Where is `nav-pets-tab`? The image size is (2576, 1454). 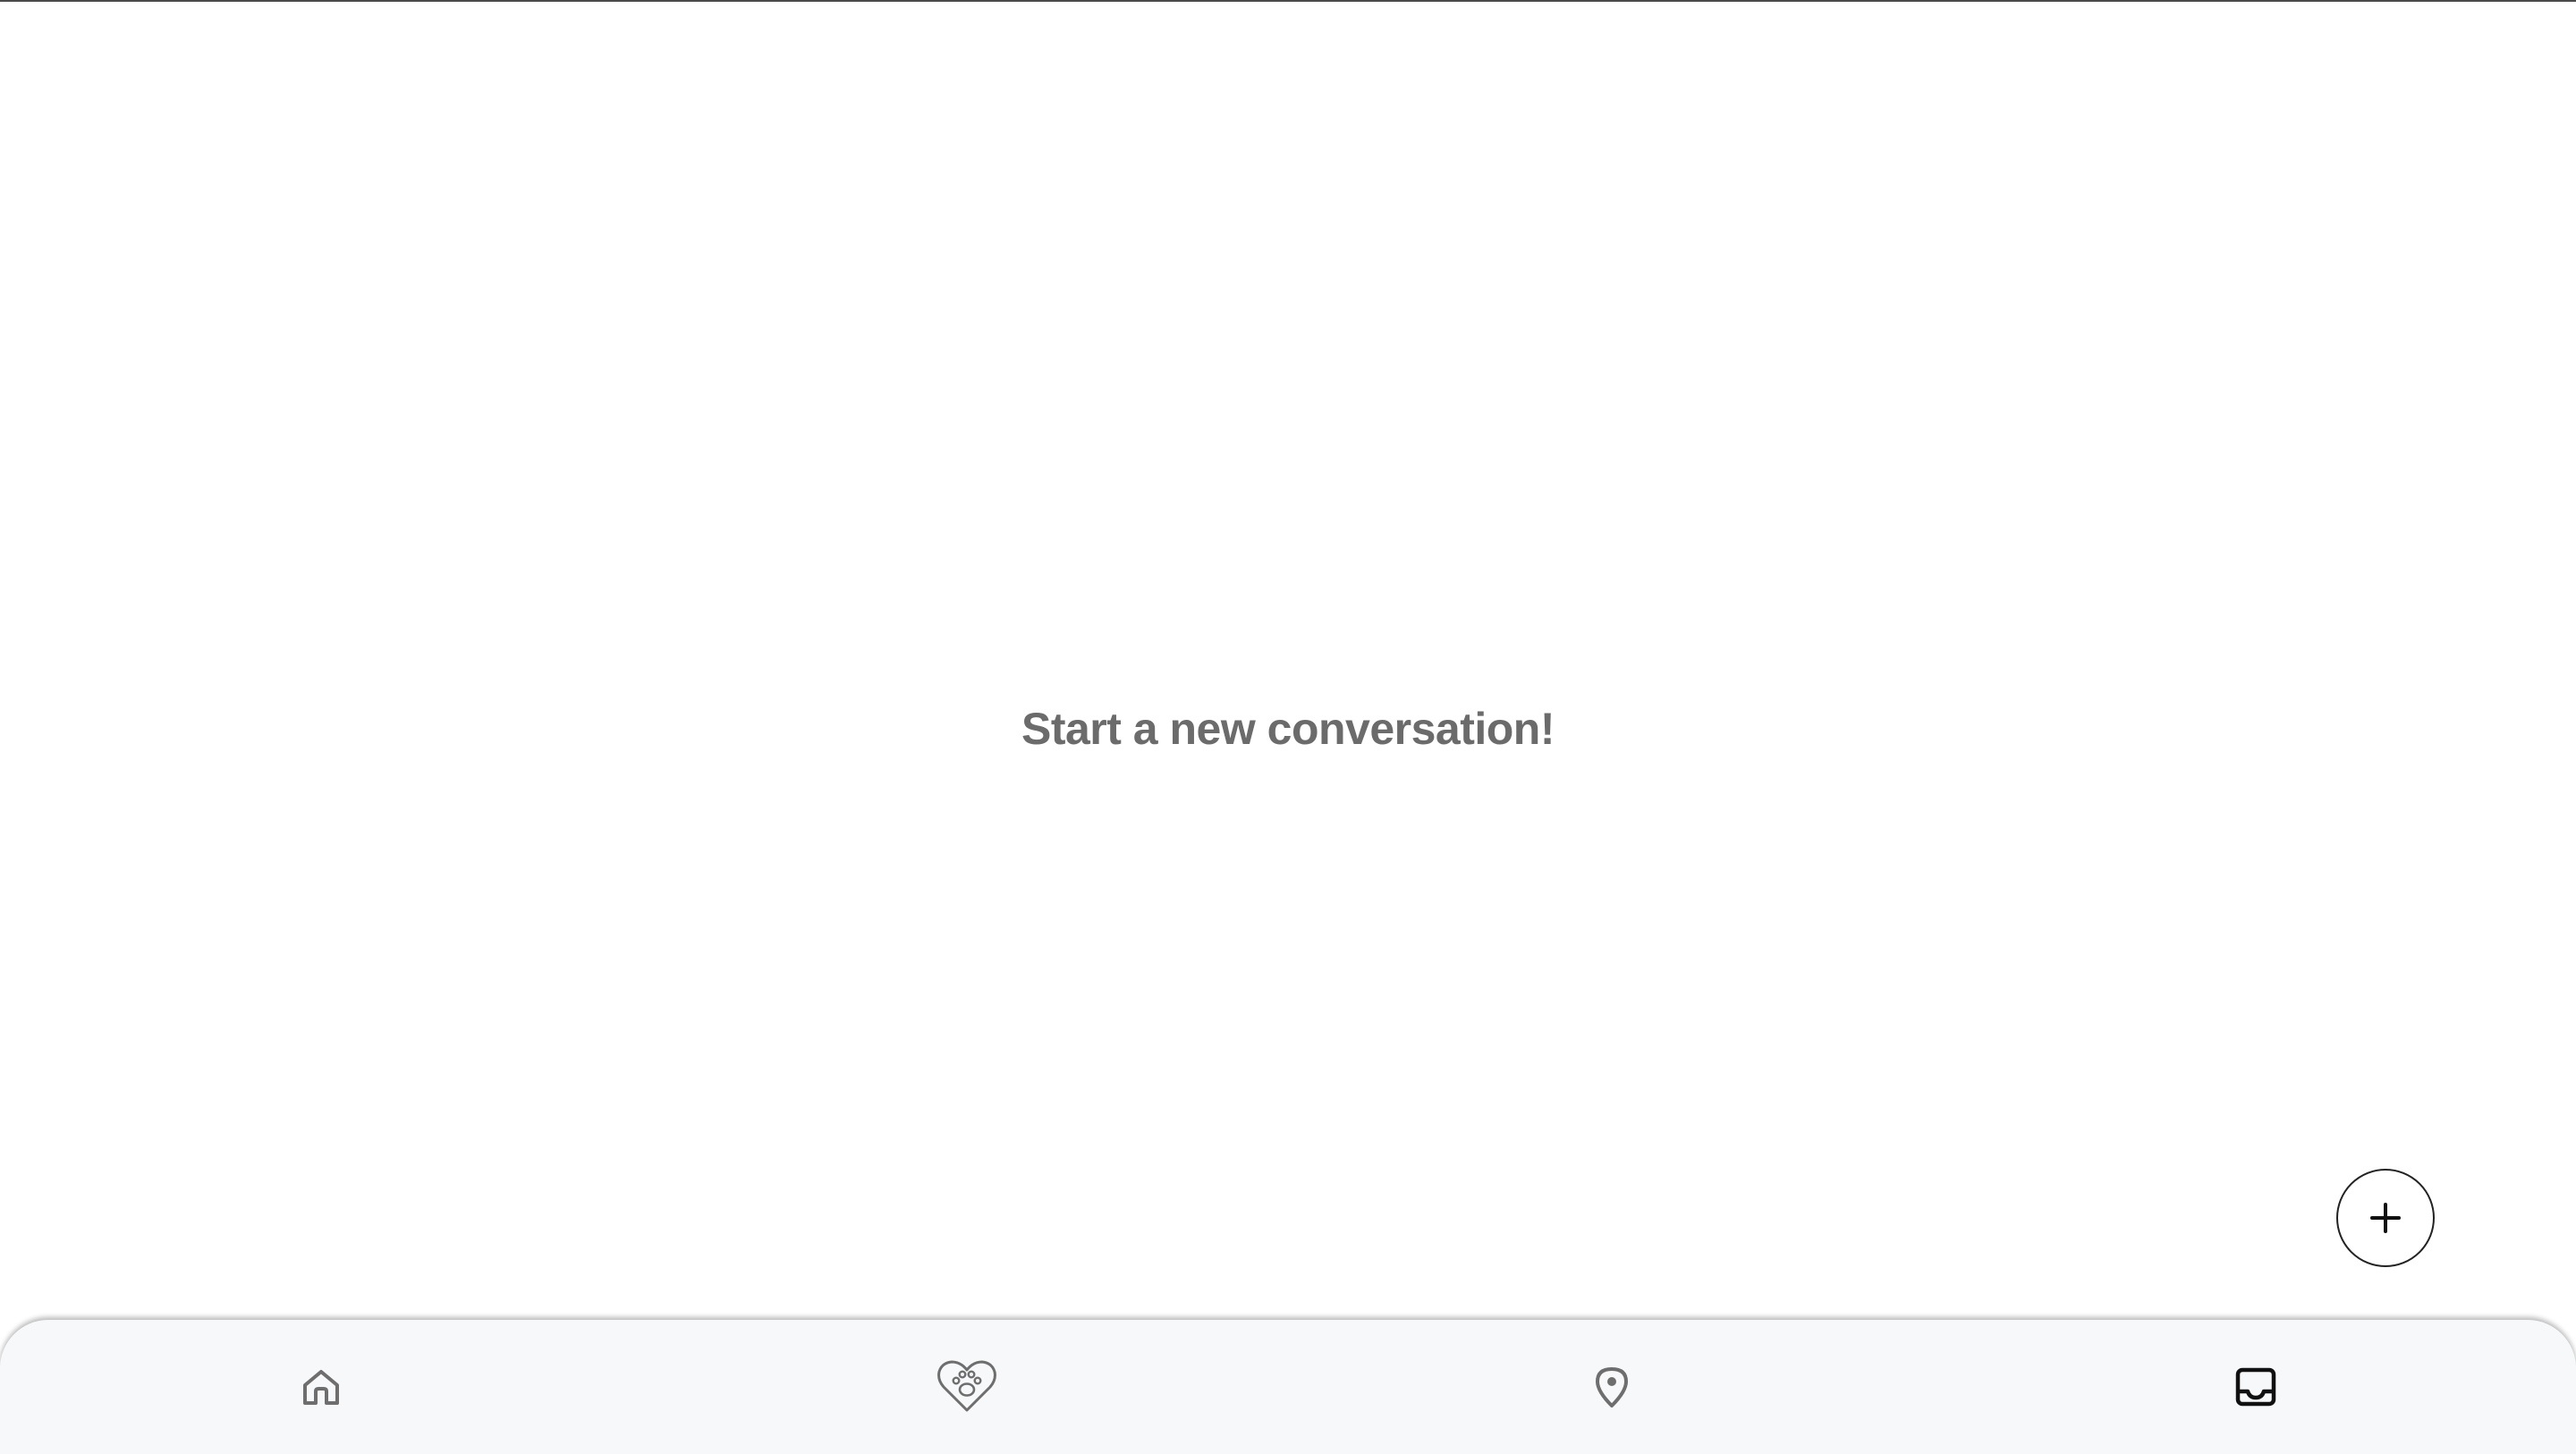 nav-pets-tab is located at coordinates (967, 1387).